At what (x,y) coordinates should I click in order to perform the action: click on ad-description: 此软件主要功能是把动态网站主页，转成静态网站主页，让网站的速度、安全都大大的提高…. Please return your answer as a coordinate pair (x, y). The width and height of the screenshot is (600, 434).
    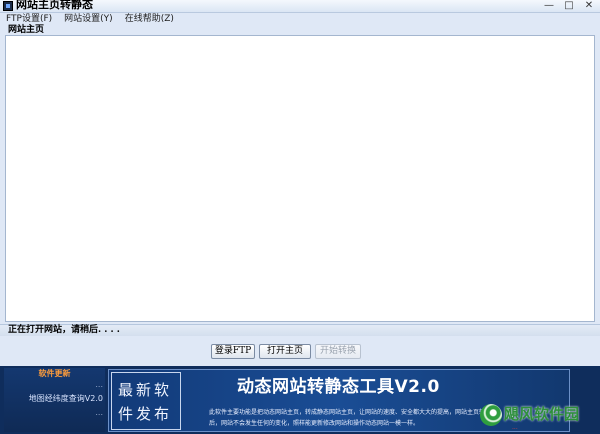
    Looking at the image, I should click on (350, 418).